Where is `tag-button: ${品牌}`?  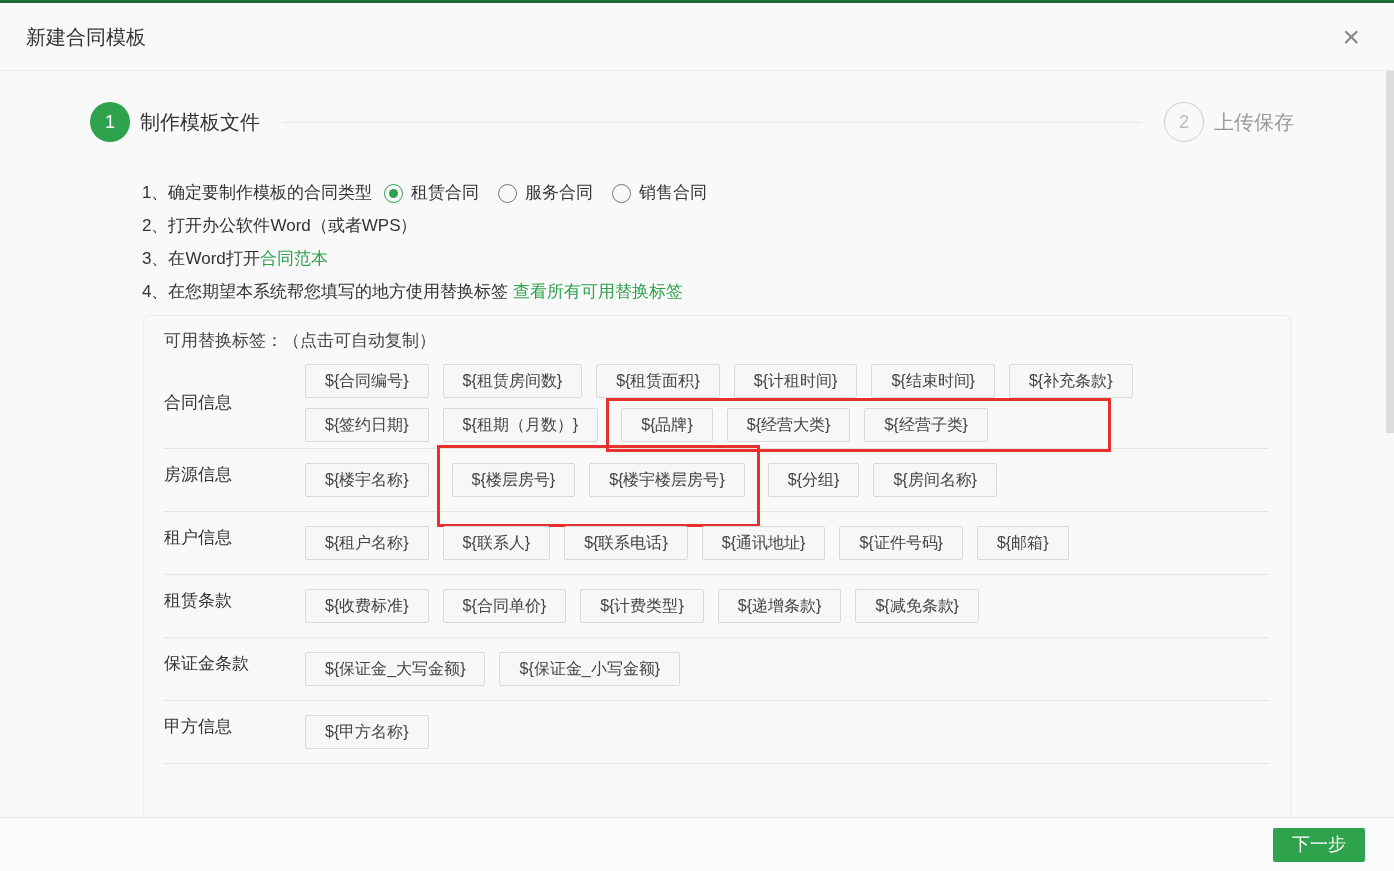 tag-button: ${品牌} is located at coordinates (667, 424).